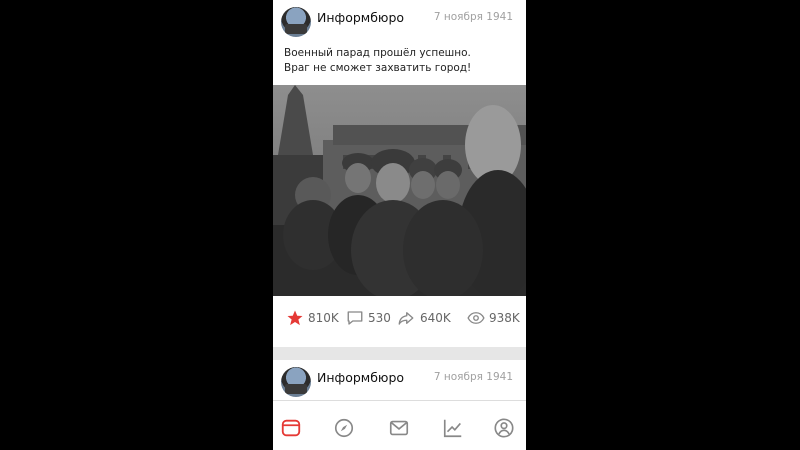 This screenshot has height=450, width=800. What do you see at coordinates (378, 68) in the screenshot?
I see `post-text-line: Враг не сможет захватить город!` at bounding box center [378, 68].